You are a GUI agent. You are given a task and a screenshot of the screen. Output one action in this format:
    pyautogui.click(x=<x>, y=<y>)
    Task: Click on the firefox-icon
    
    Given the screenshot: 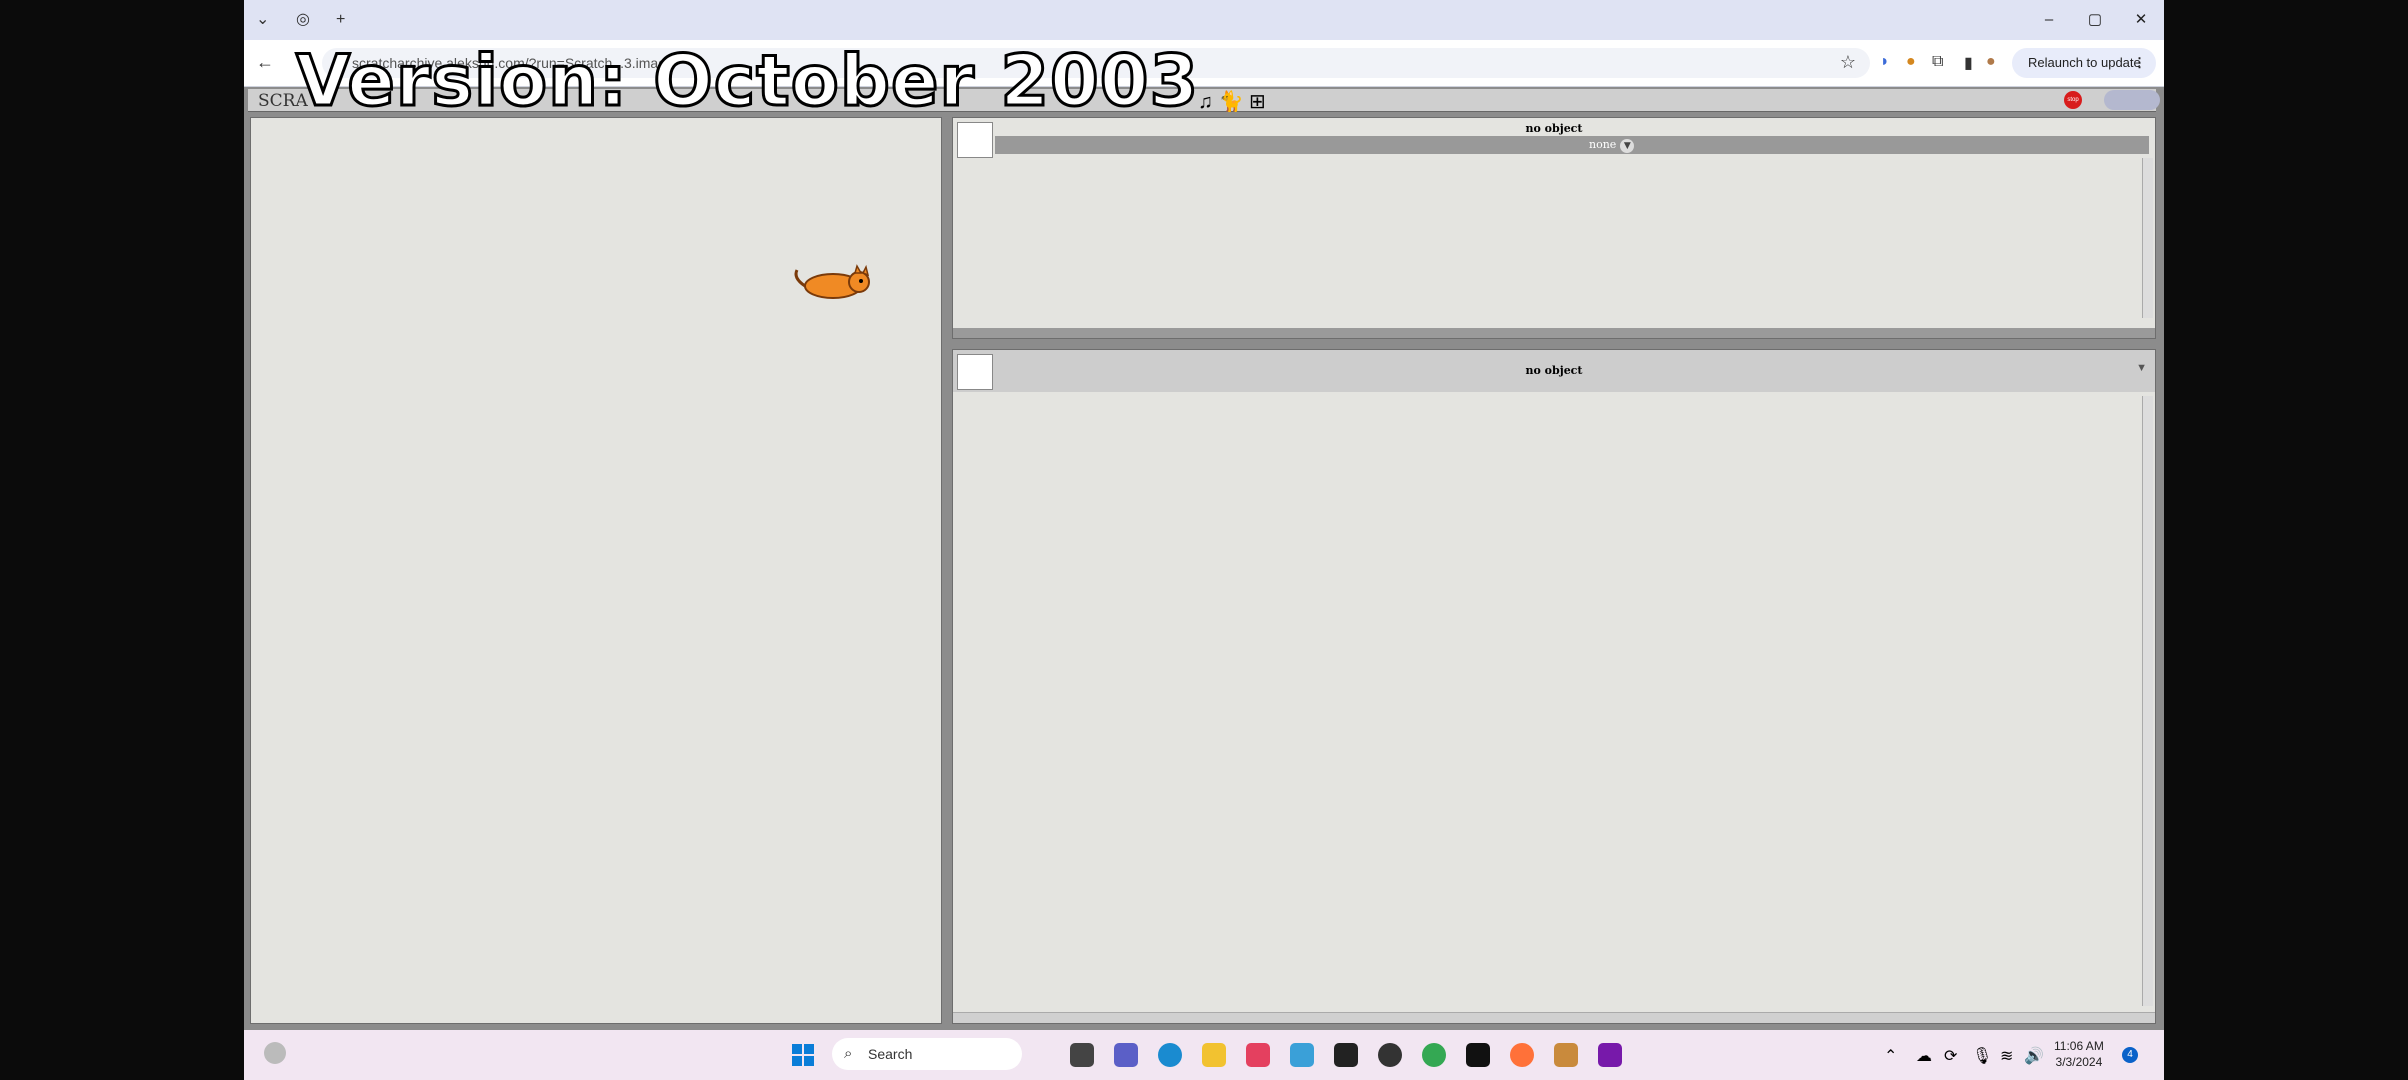 What is the action you would take?
    pyautogui.click(x=1522, y=1055)
    